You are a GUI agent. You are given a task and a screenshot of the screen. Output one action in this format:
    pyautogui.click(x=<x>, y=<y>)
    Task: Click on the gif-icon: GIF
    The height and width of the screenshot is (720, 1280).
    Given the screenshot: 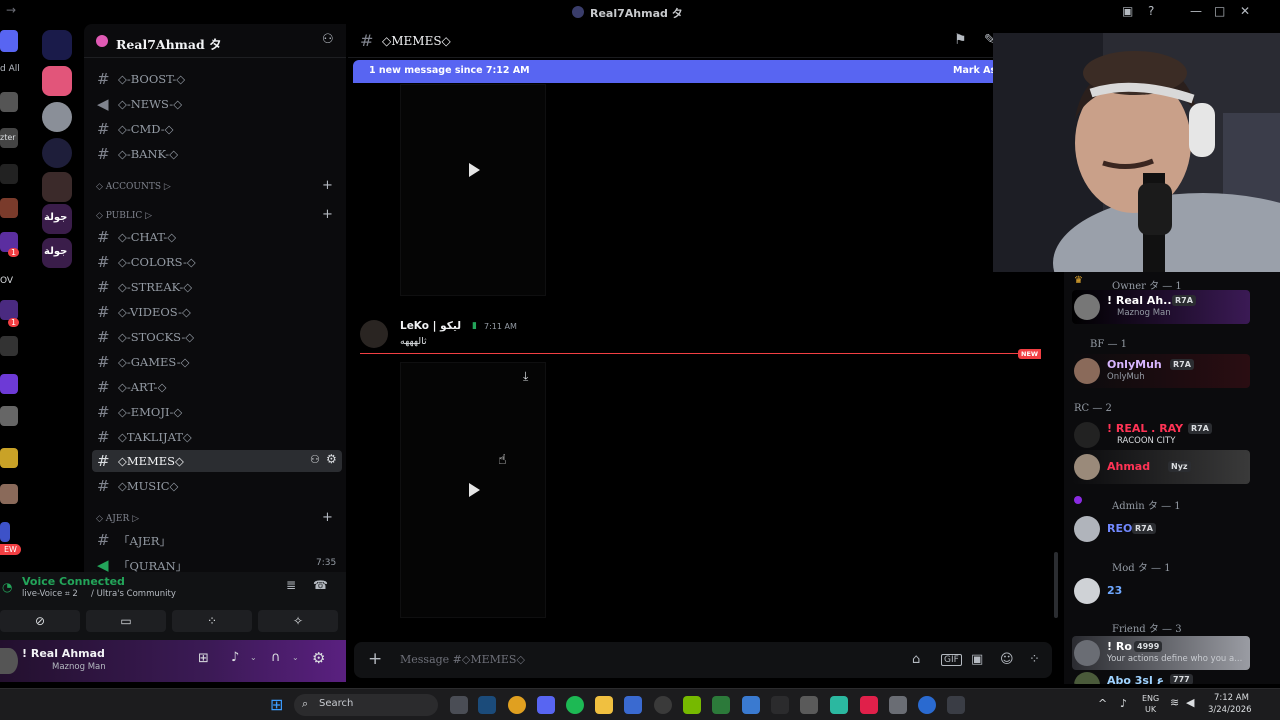 What is the action you would take?
    pyautogui.click(x=951, y=660)
    